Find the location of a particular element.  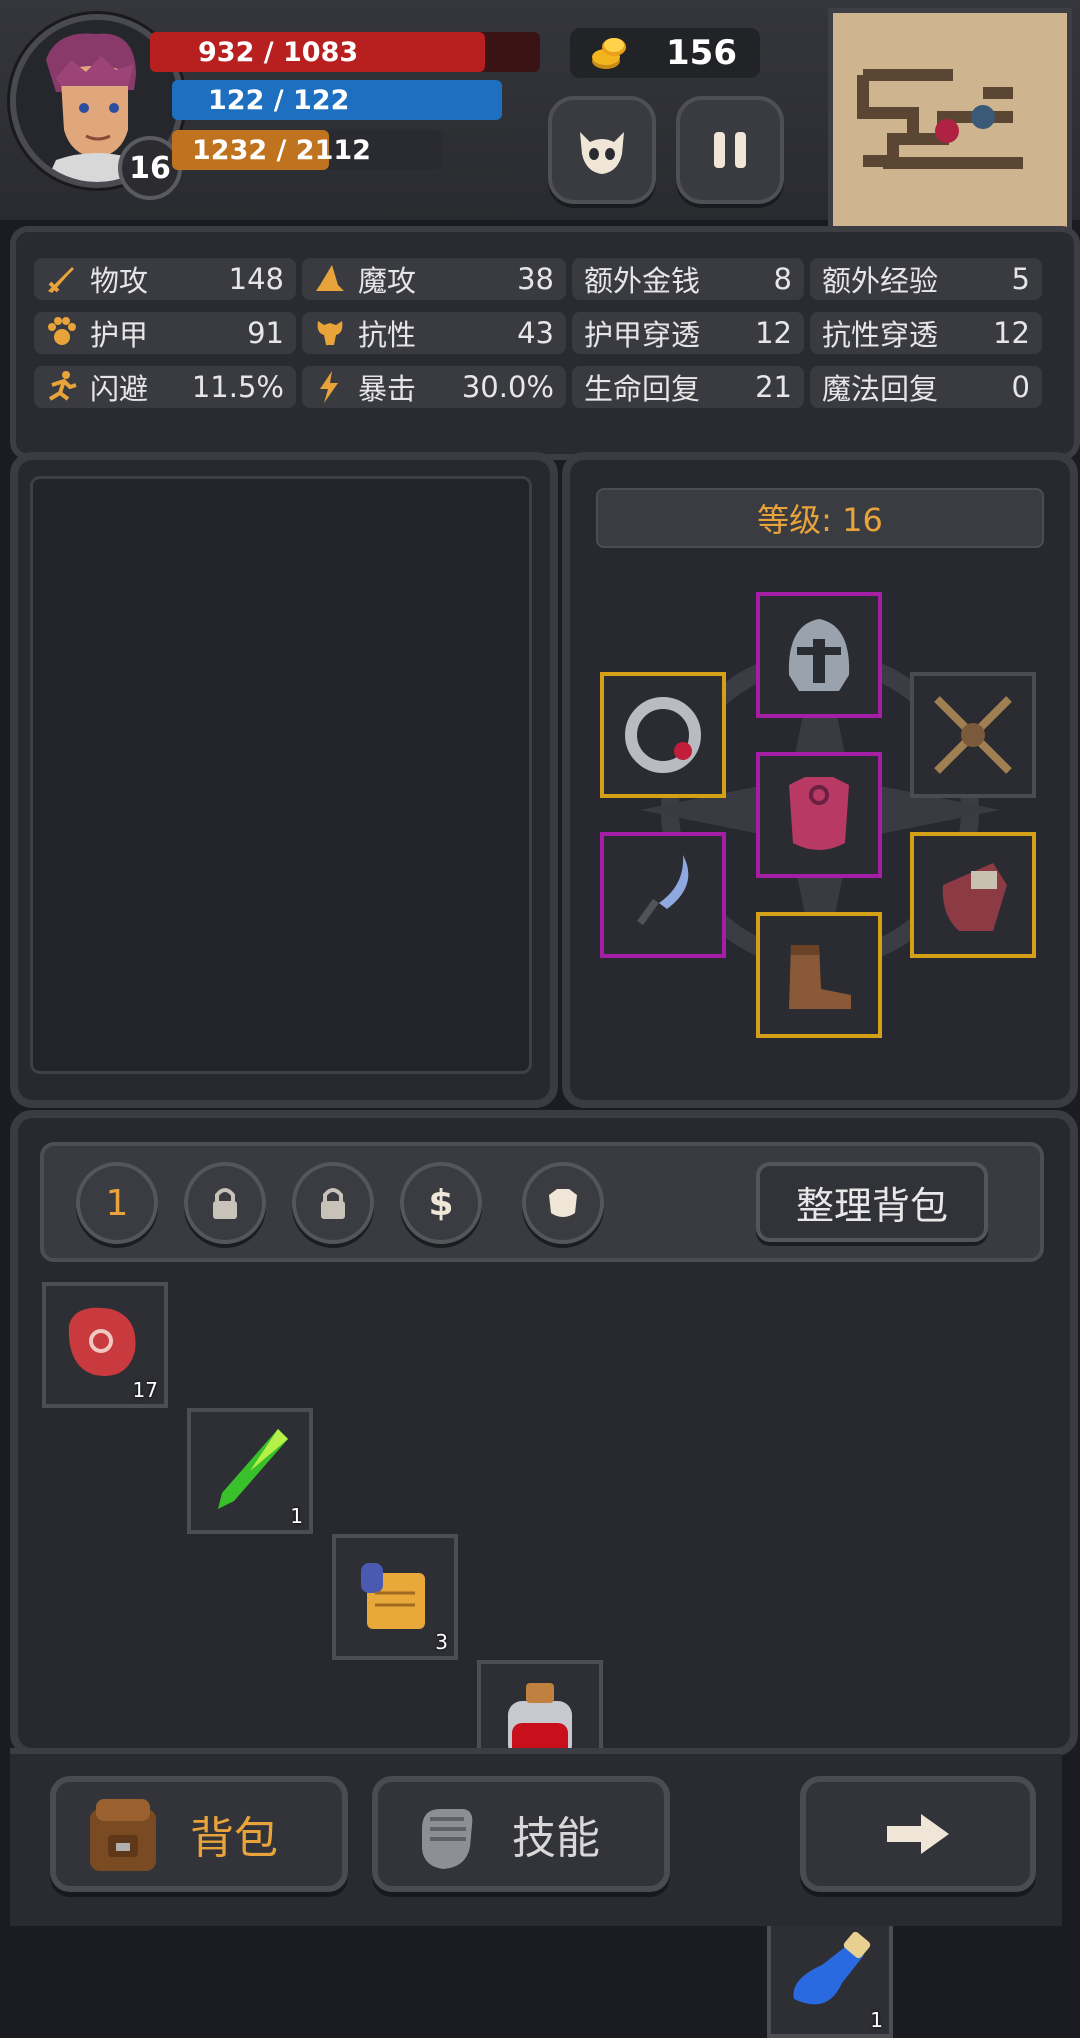

minimap-graphic is located at coordinates (950, 120).